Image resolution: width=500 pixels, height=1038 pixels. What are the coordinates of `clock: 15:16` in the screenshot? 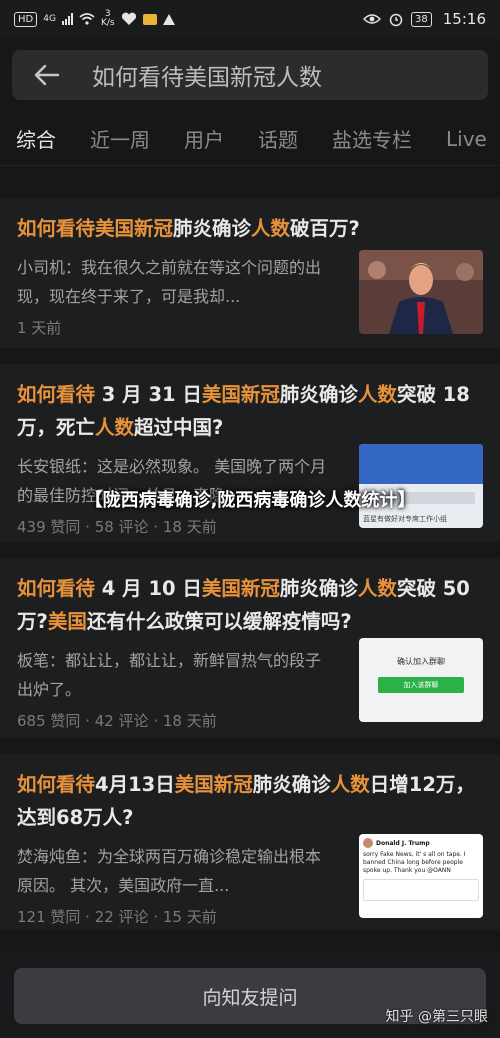 It's located at (464, 19).